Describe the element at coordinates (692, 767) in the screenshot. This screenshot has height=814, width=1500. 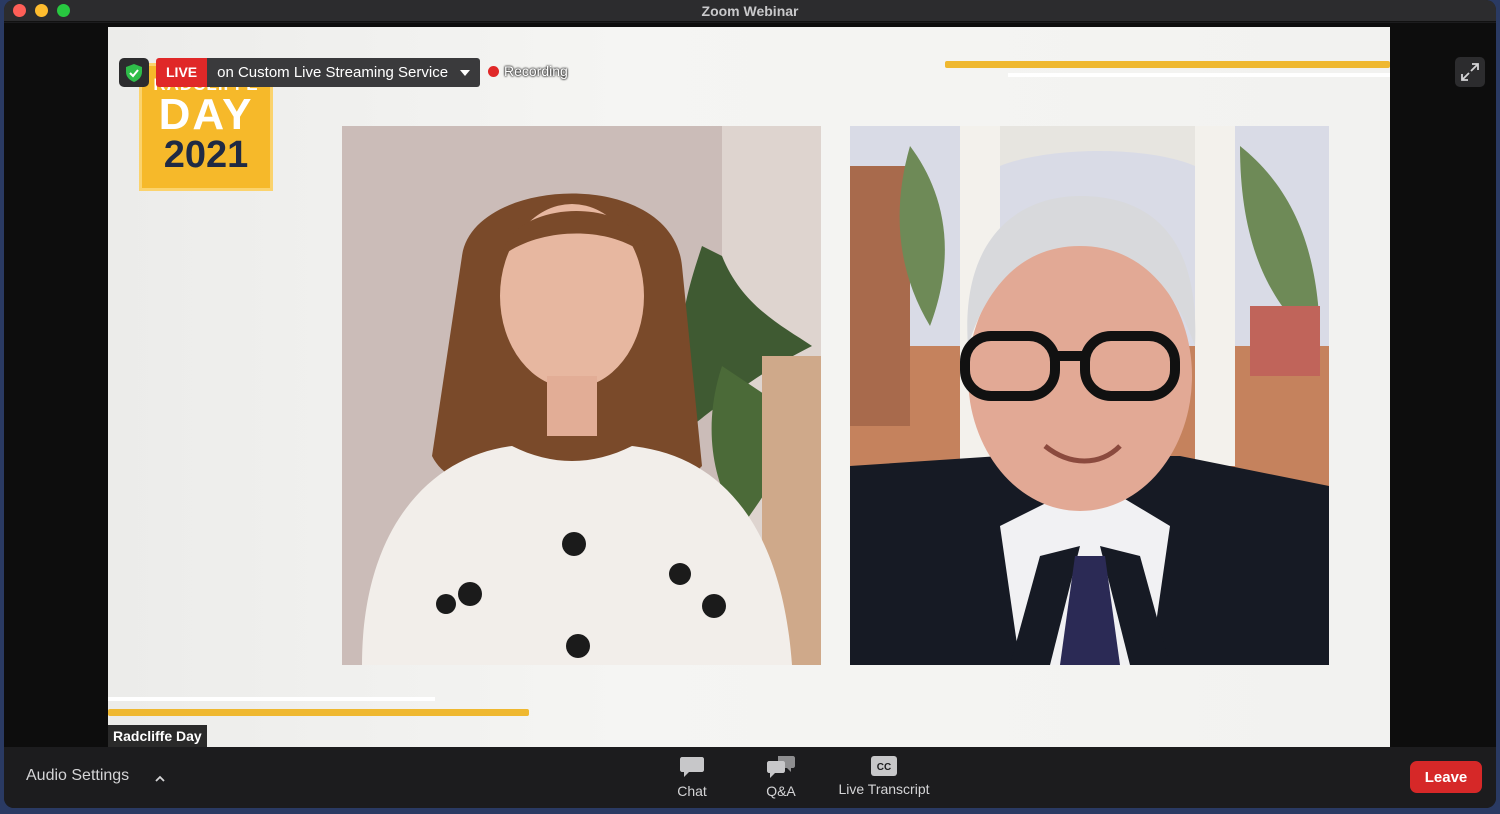
I see `chat-icon` at that location.